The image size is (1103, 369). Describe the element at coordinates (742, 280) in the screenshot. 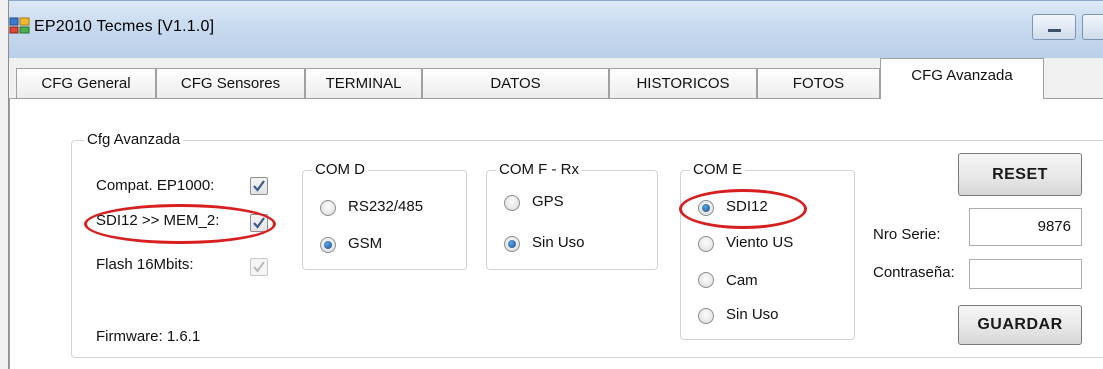

I see `com-e-cam-label: Cam` at that location.